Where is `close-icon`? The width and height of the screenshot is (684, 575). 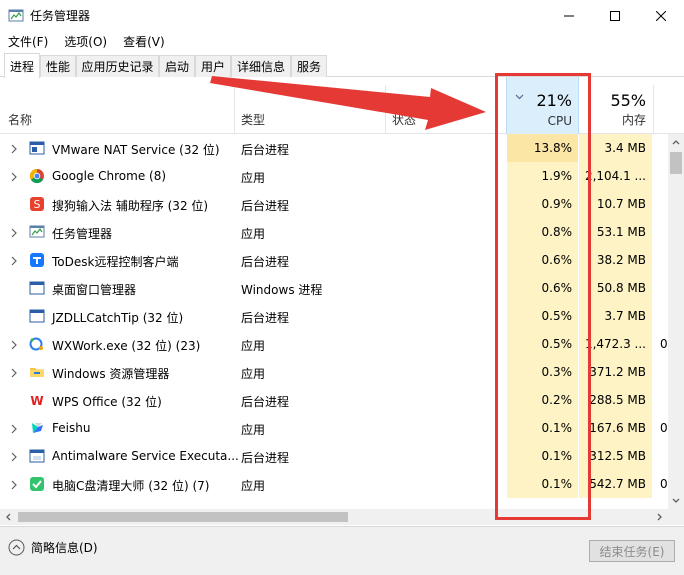
close-icon is located at coordinates (661, 15).